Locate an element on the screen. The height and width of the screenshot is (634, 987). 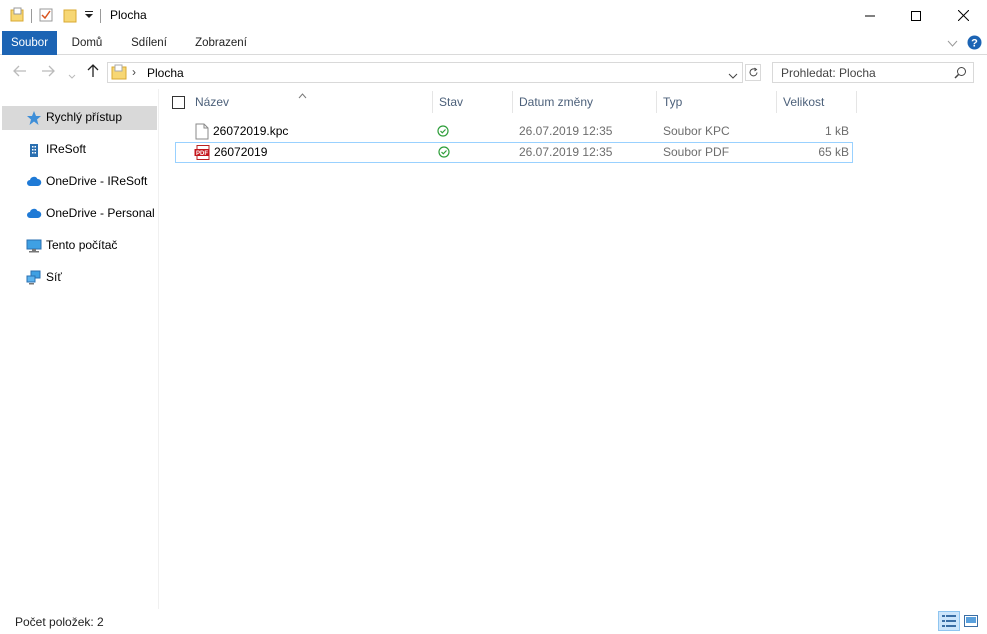
quick-access-toolbar is located at coordinates (58, 16).